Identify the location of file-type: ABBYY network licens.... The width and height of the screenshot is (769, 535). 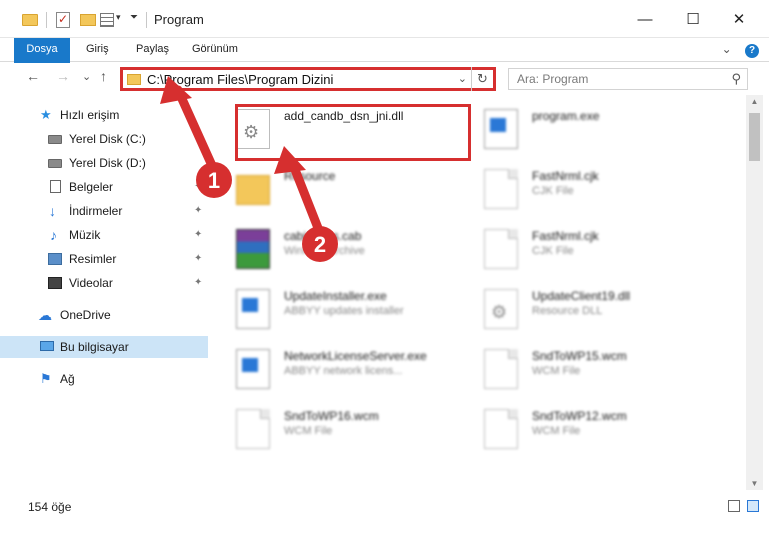
(343, 371).